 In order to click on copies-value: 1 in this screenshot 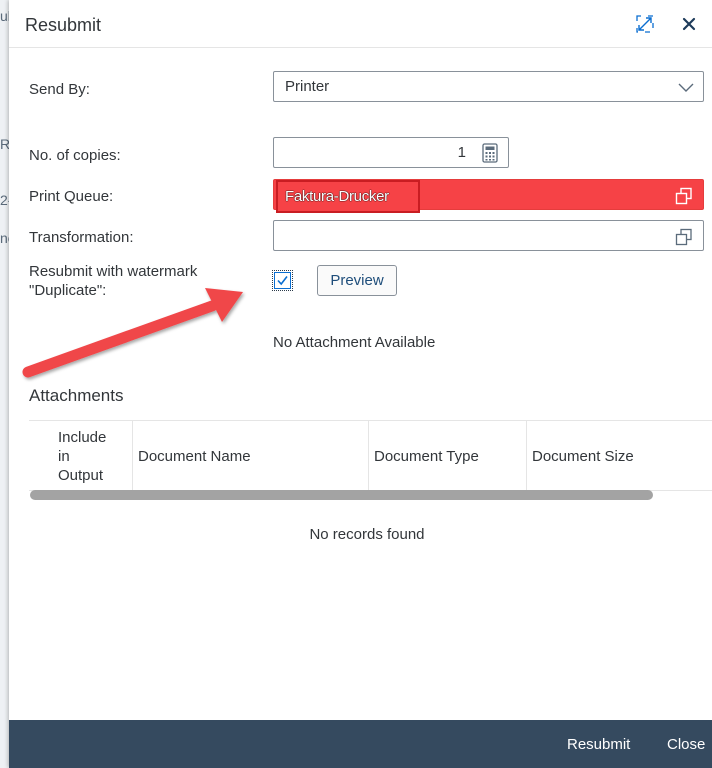, I will do `click(461, 152)`.